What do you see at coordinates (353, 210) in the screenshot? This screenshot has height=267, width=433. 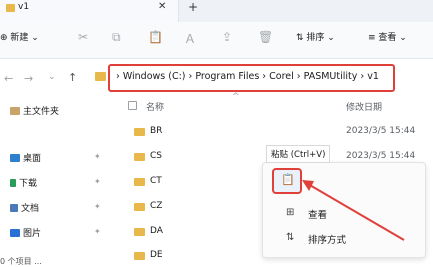 I see `annotation-arrow` at bounding box center [353, 210].